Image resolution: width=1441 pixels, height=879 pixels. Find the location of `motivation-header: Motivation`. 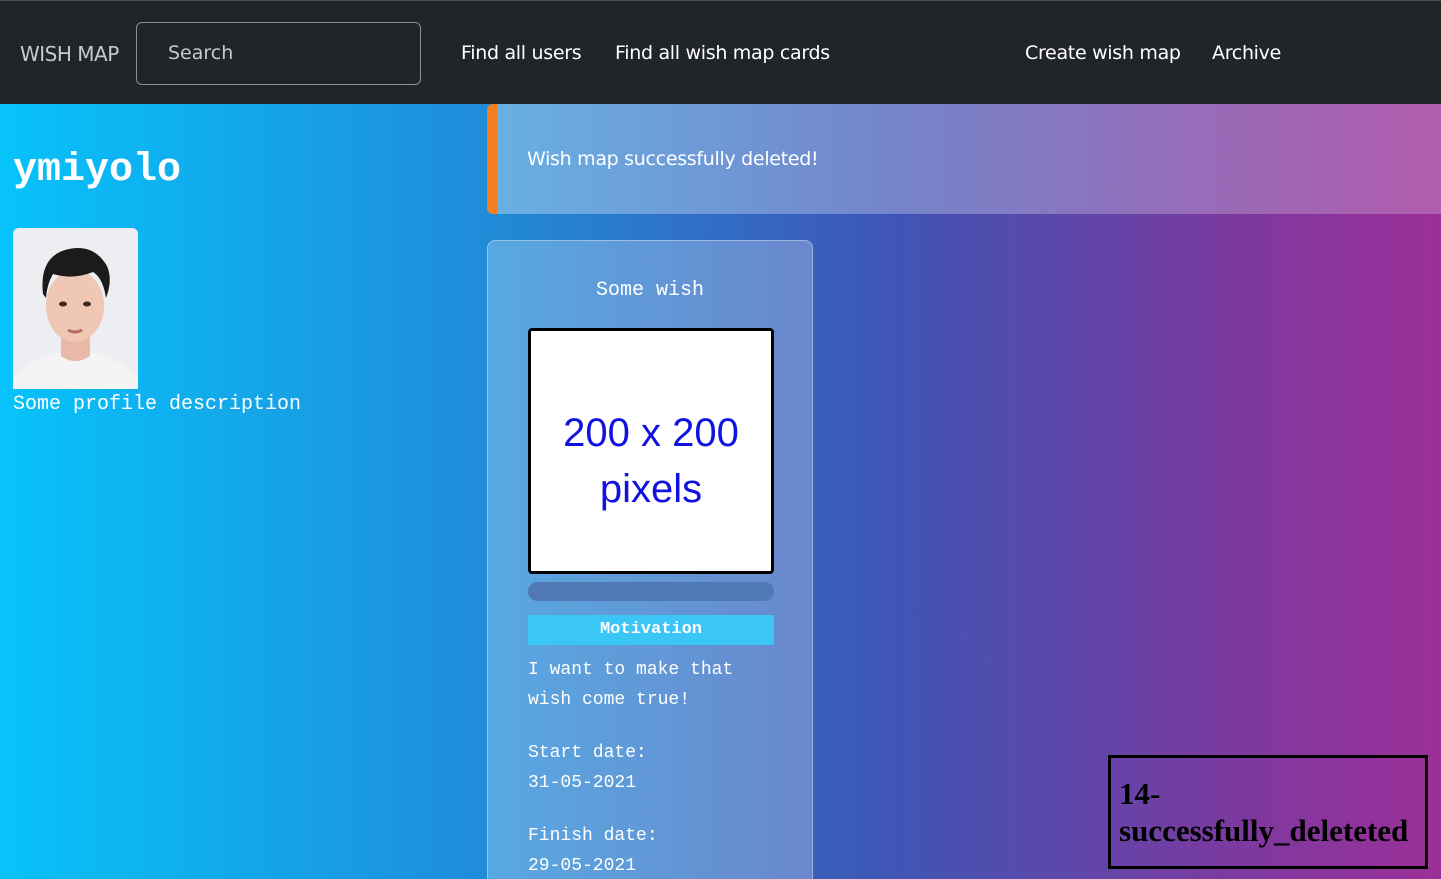

motivation-header: Motivation is located at coordinates (651, 630).